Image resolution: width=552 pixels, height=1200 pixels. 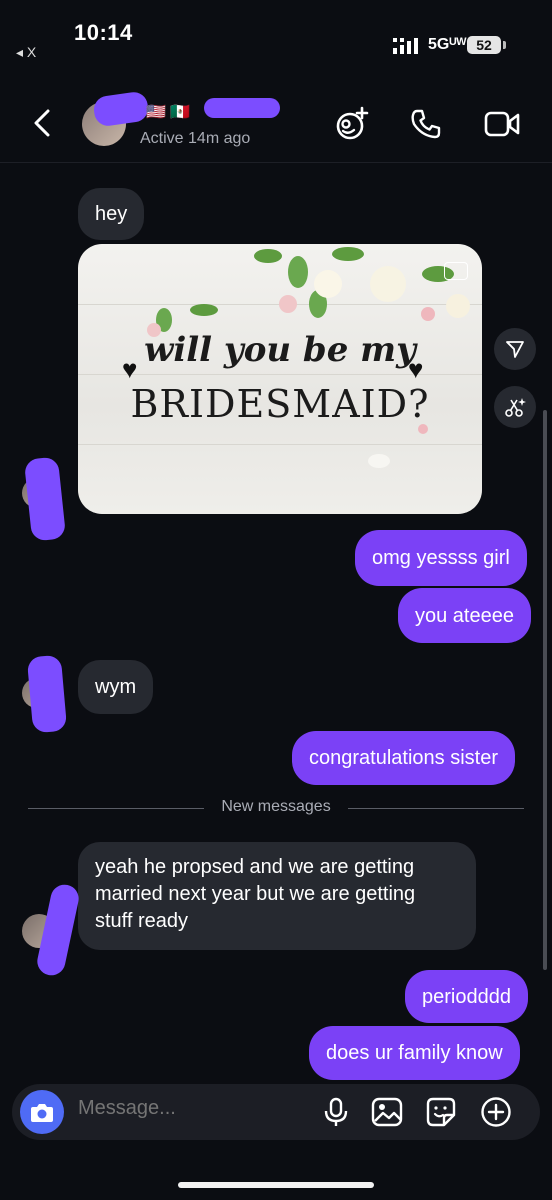 What do you see at coordinates (26, 52) in the screenshot?
I see `back-to-app-link: ◂ X` at bounding box center [26, 52].